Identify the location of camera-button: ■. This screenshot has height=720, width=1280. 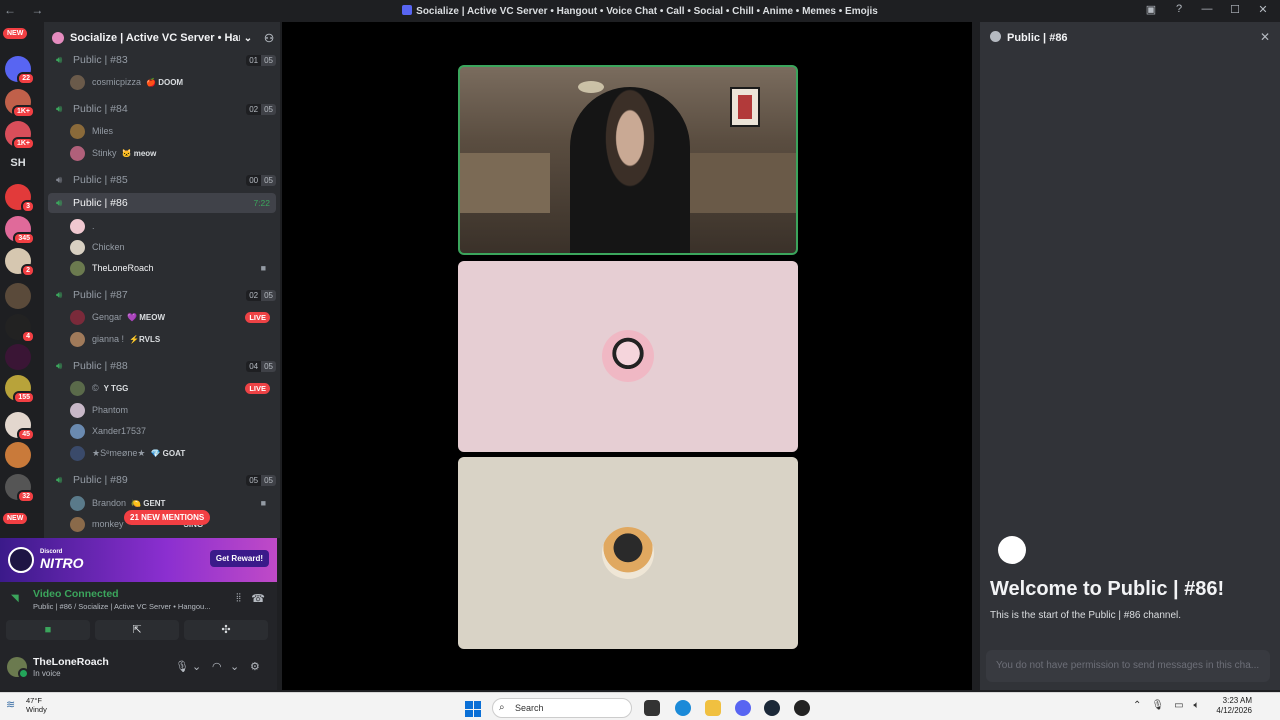
(48, 630).